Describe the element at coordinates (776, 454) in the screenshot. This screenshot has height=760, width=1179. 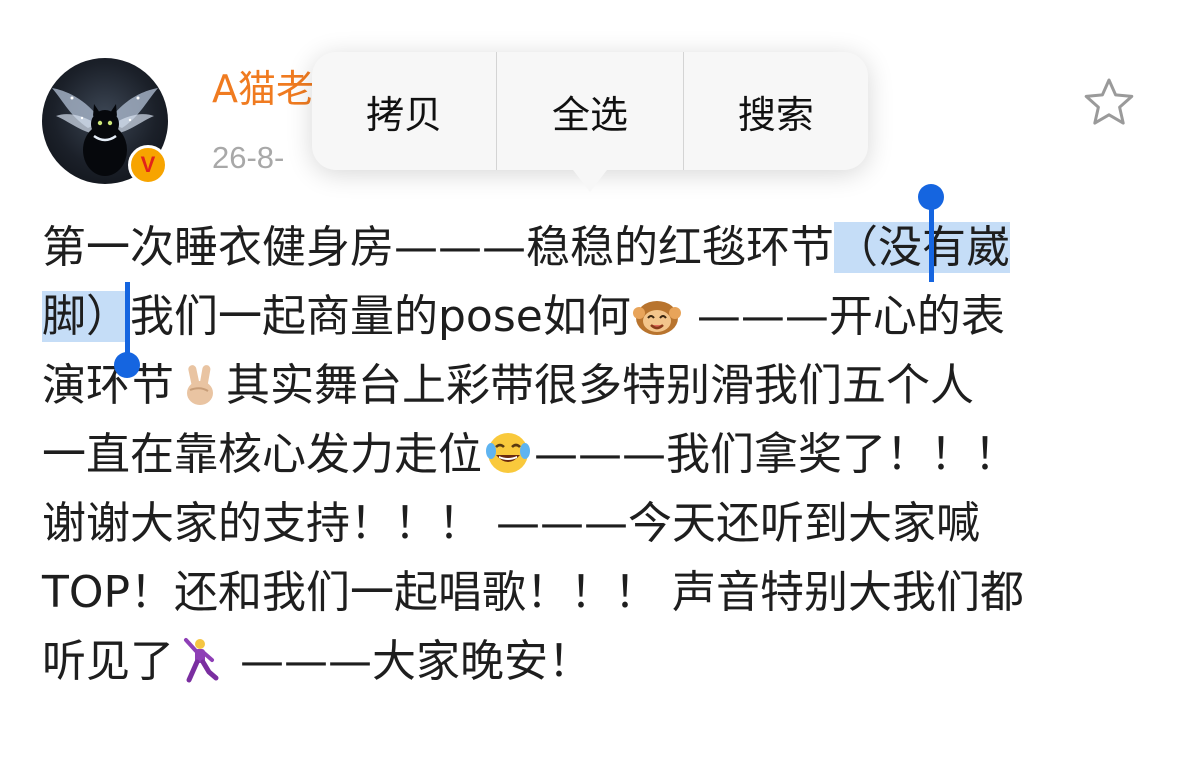
I see `text-segment: ———我们拿奖了！！！` at that location.